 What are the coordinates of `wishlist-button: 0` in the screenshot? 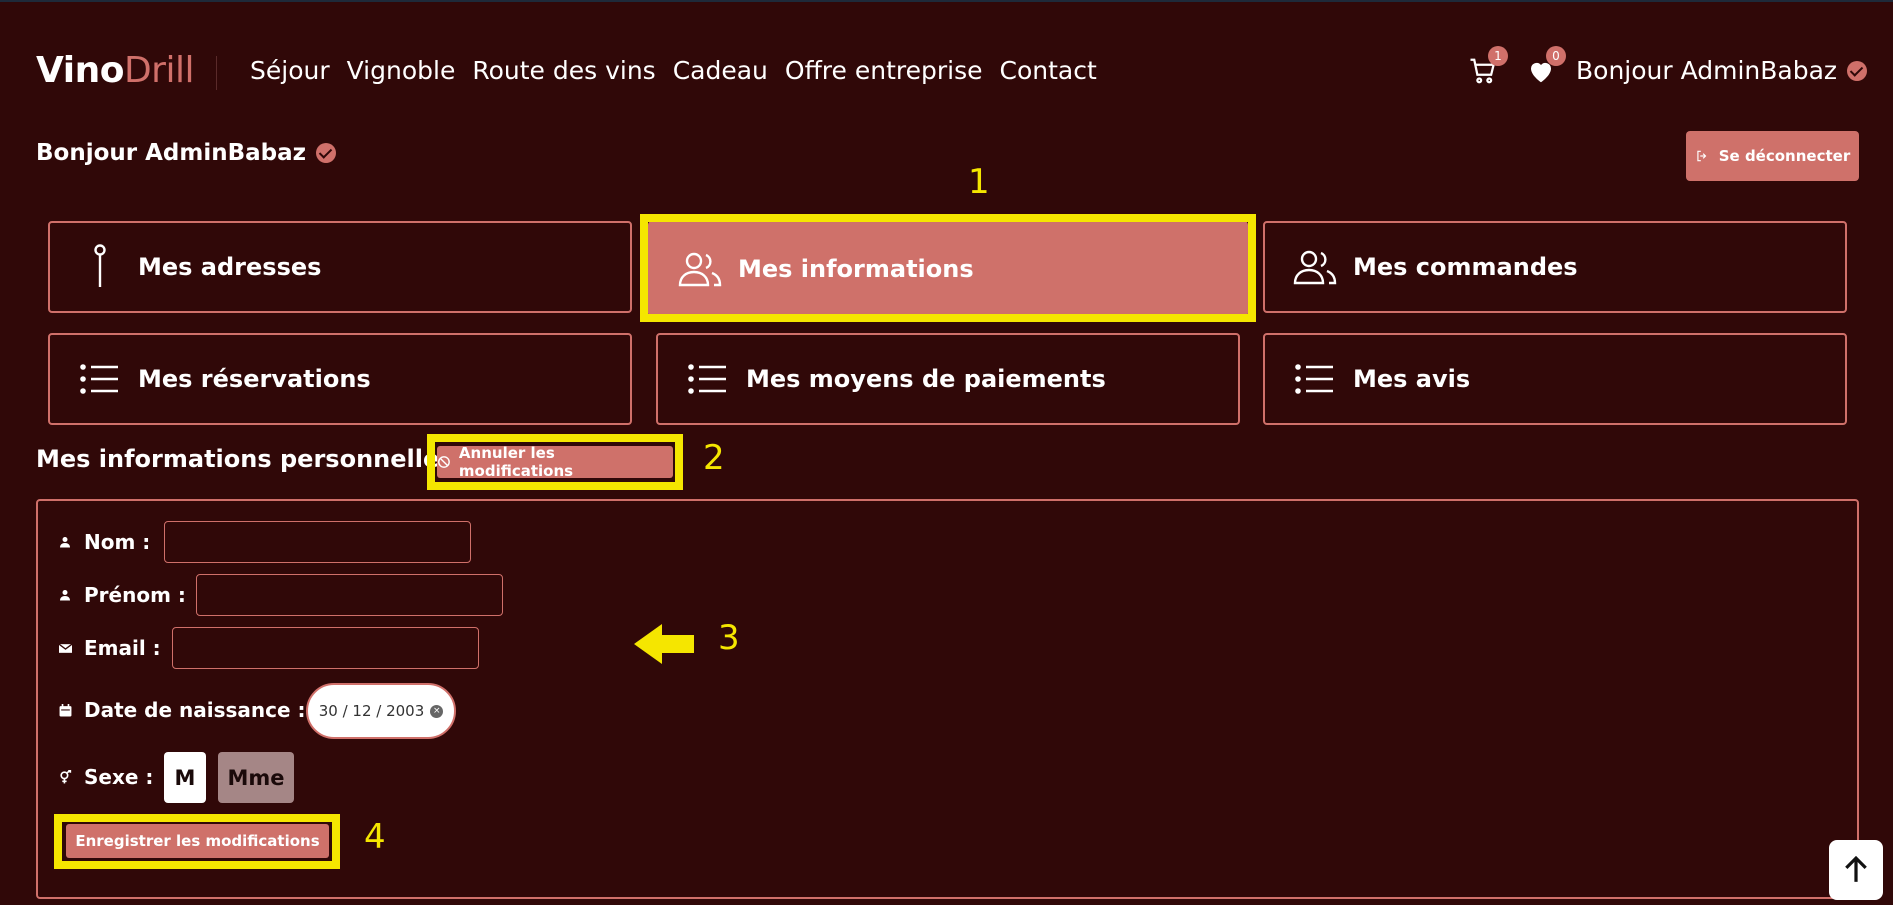 It's located at (1546, 67).